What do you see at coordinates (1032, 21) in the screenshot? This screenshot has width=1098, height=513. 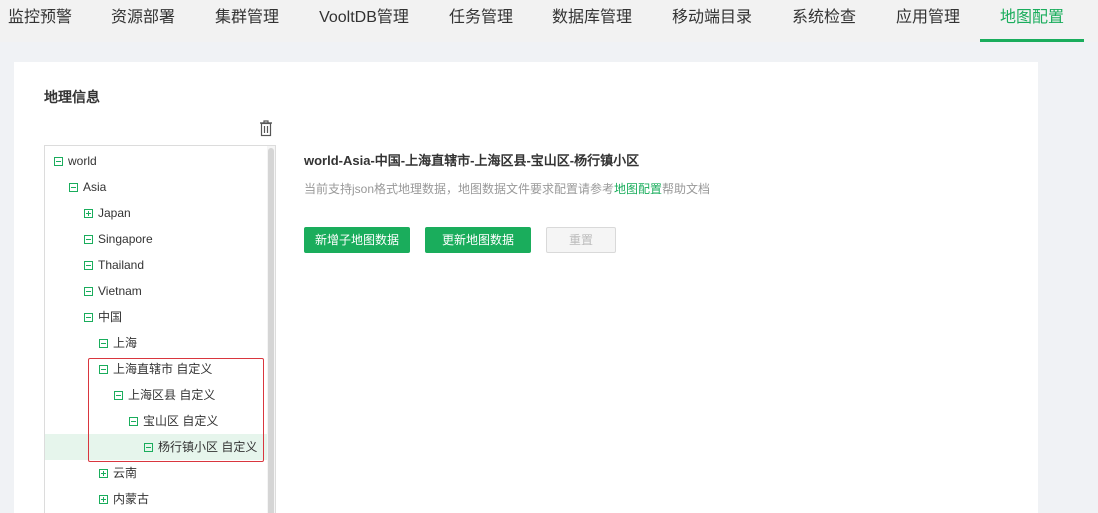 I see `tab-map-config: 地图配置` at bounding box center [1032, 21].